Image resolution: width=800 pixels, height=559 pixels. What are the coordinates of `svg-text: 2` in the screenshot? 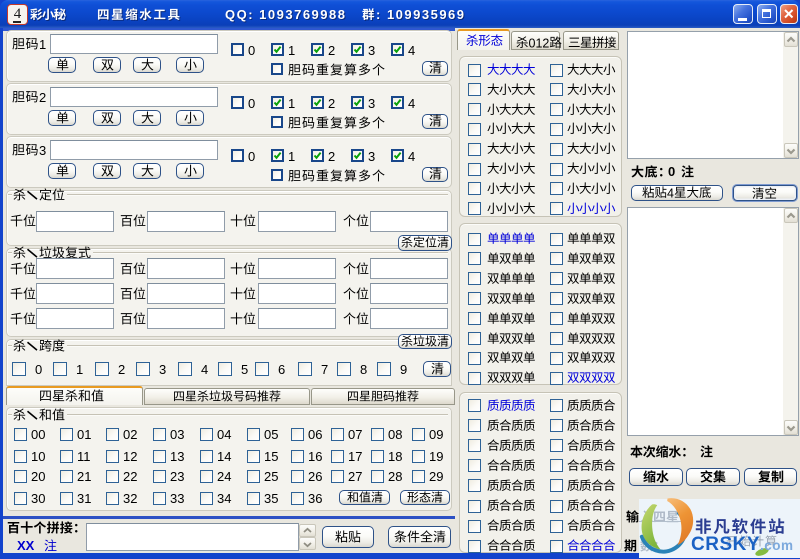 It's located at (545, 43).